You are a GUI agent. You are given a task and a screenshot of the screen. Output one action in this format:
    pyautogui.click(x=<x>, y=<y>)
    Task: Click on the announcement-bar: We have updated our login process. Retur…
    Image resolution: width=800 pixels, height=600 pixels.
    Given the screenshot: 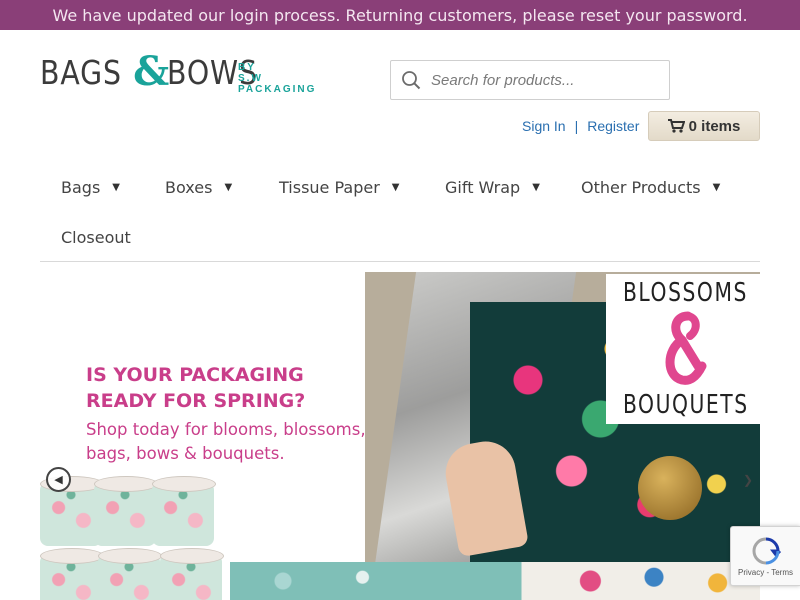 What is the action you would take?
    pyautogui.click(x=400, y=15)
    